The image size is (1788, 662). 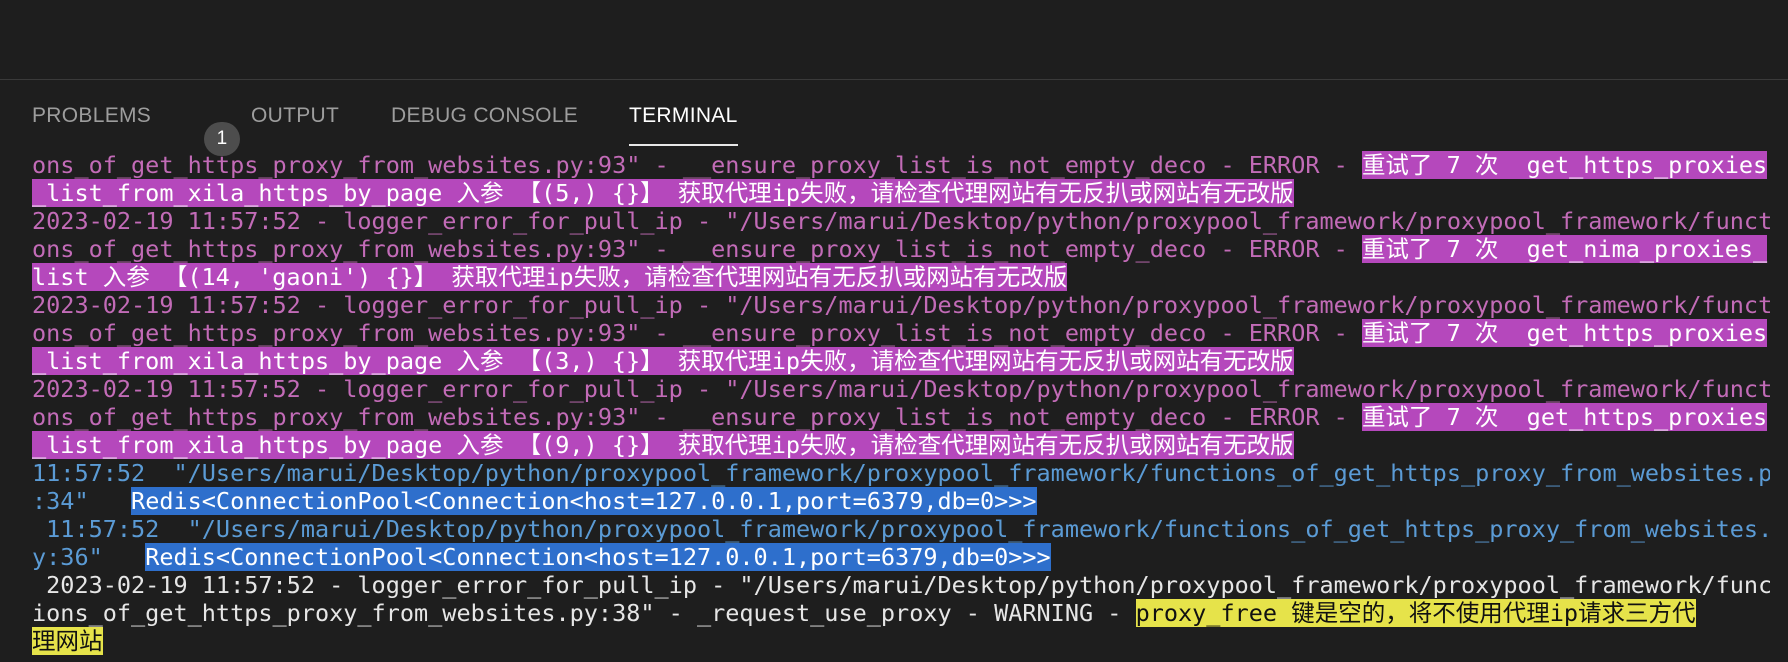 What do you see at coordinates (295, 115) in the screenshot?
I see `tab-output-label: OUTPUT` at bounding box center [295, 115].